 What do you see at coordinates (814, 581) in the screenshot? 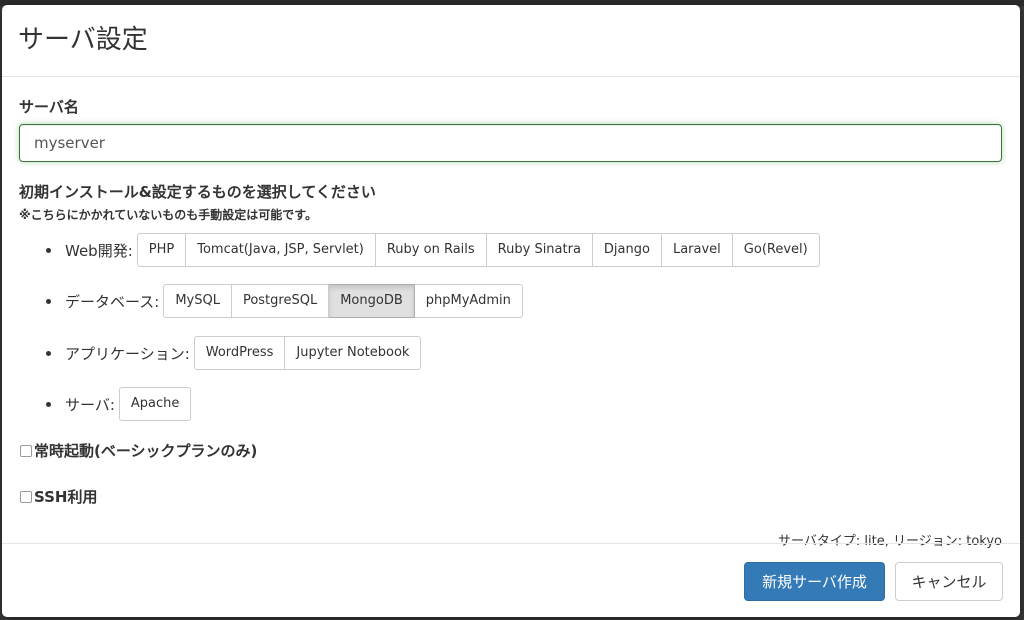
I see `create-server-button: 新規サーバ作成` at bounding box center [814, 581].